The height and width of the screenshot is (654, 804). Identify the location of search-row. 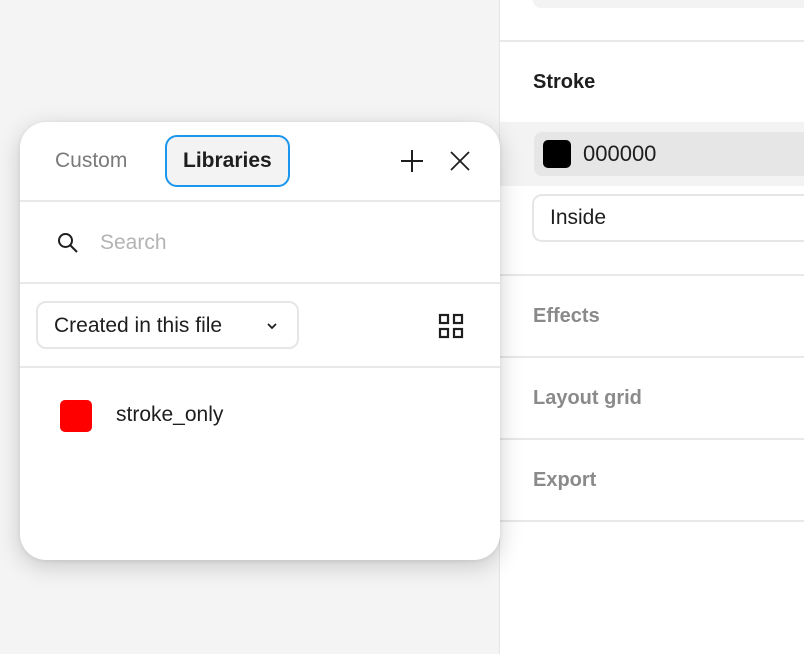
(260, 243).